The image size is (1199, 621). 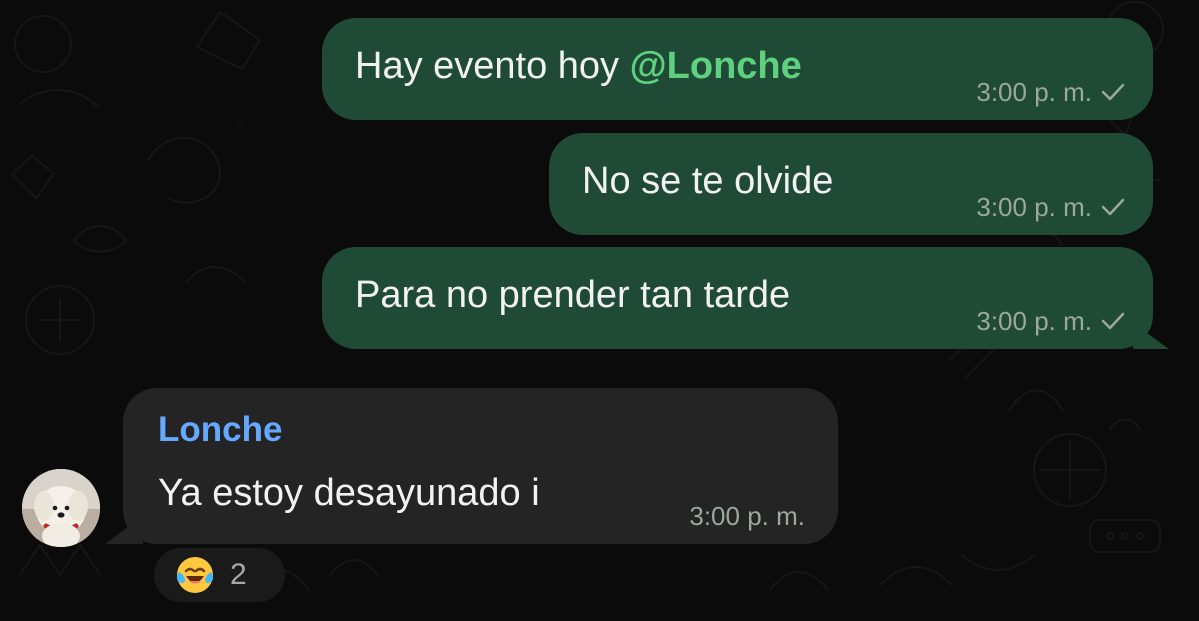 What do you see at coordinates (349, 493) in the screenshot?
I see `message-text: Ya estoy desayunado i` at bounding box center [349, 493].